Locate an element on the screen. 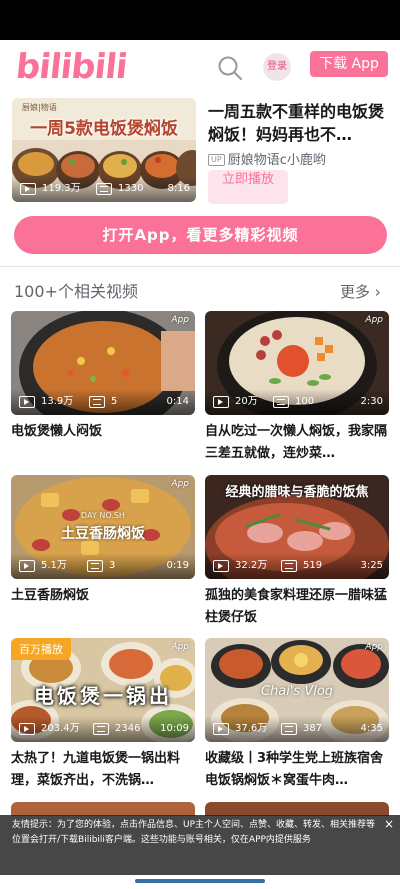  video-stats-bar: 203.4万 2346 10:09 is located at coordinates (103, 729).